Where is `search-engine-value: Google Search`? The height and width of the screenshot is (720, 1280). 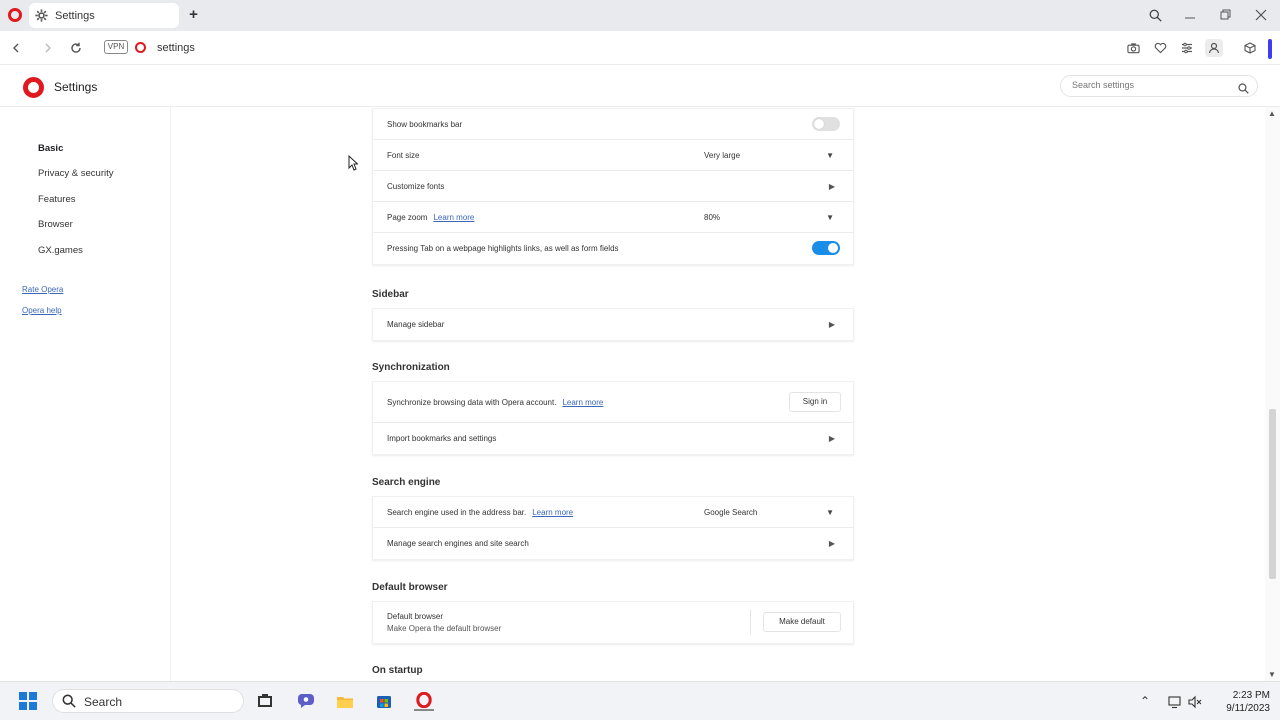 search-engine-value: Google Search is located at coordinates (731, 512).